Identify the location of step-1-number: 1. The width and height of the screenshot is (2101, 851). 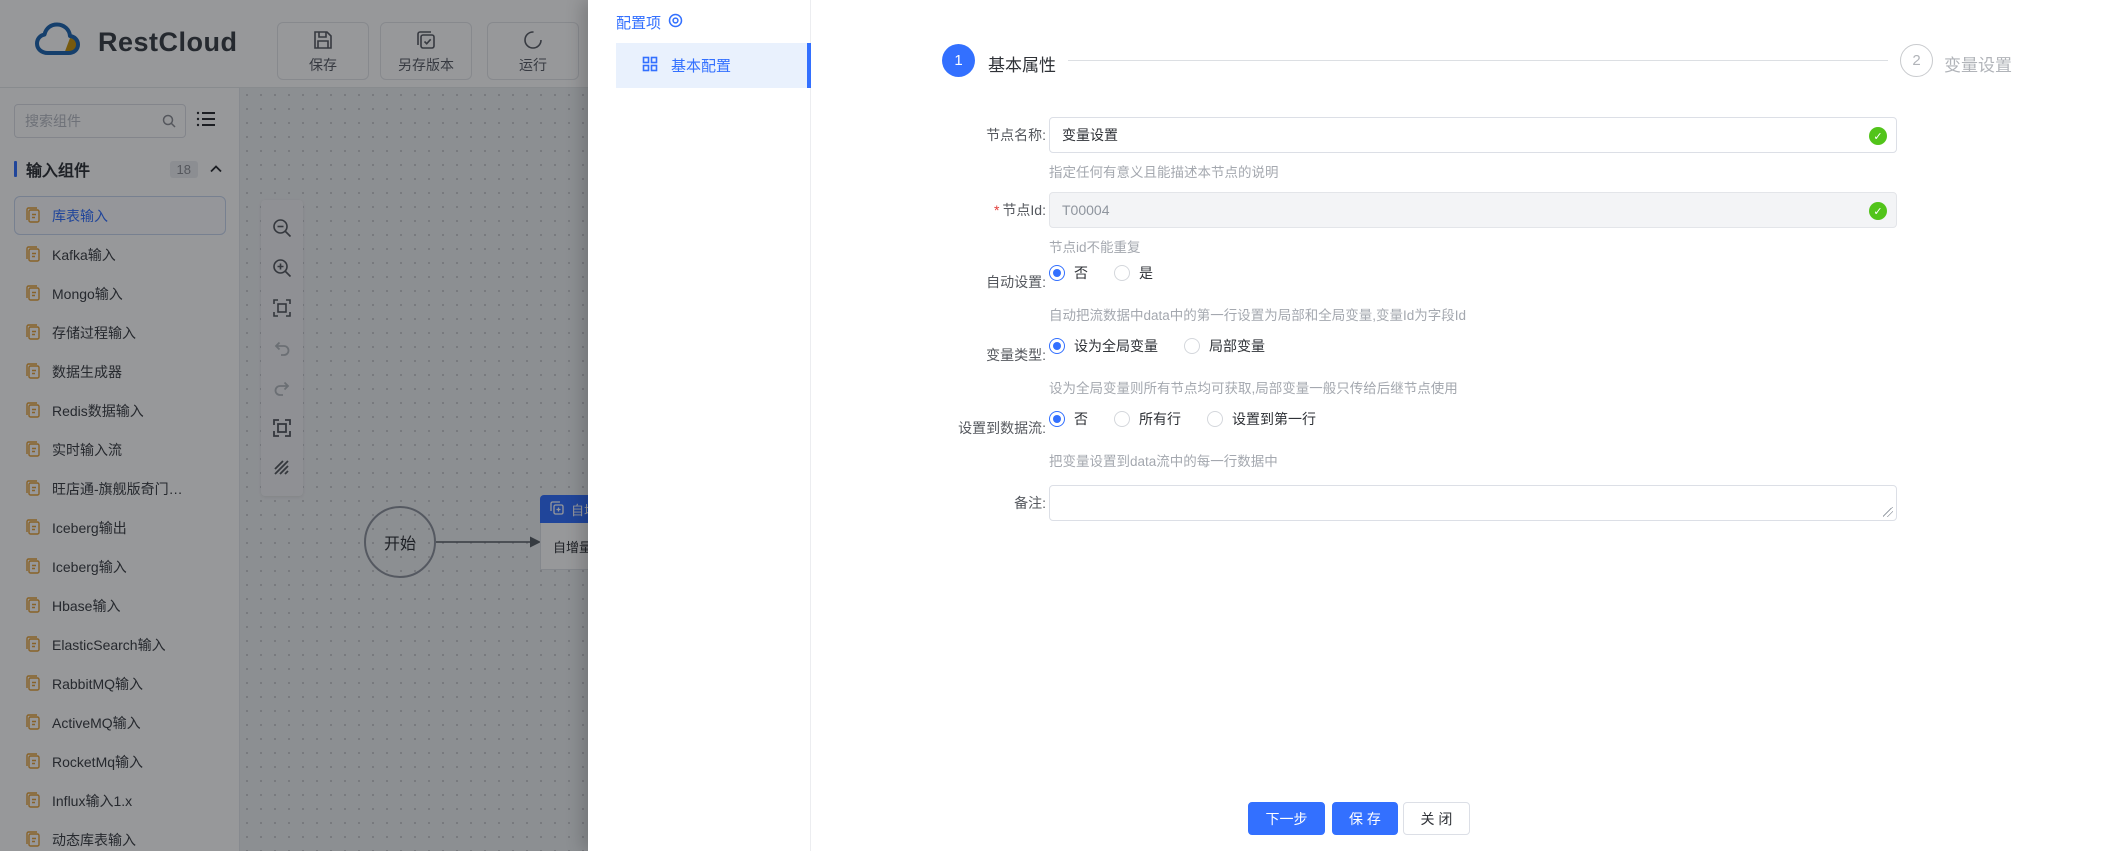
(958, 60).